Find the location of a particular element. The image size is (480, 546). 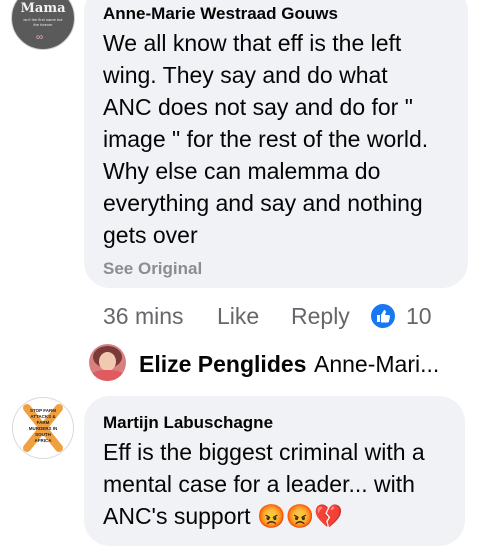

avatar-shirt is located at coordinates (107, 375).